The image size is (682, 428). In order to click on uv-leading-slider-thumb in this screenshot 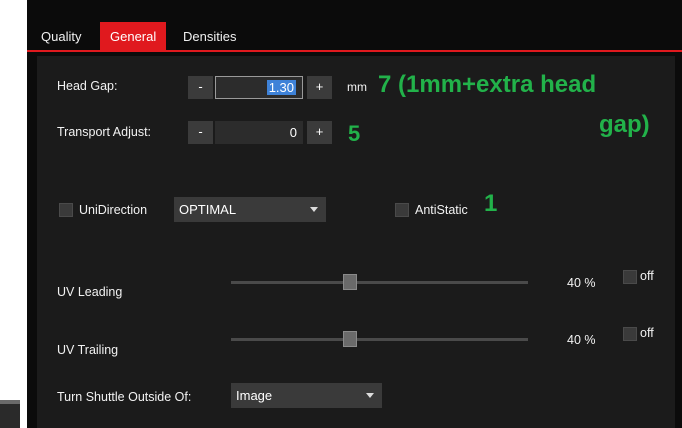, I will do `click(349, 282)`.